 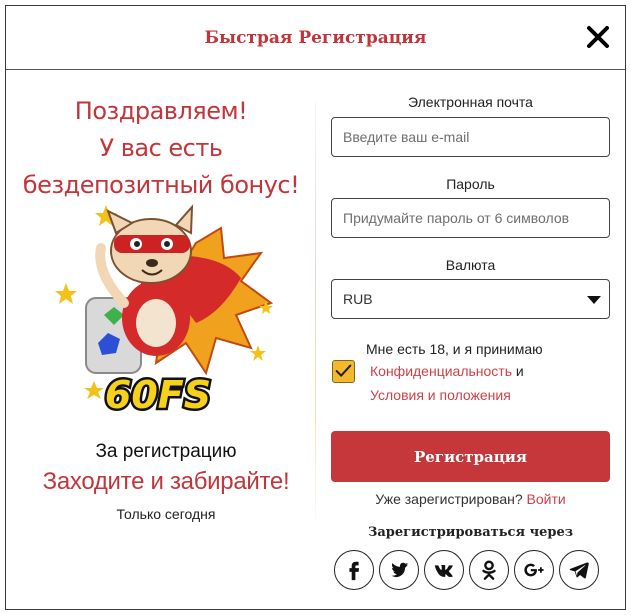 I want to click on password-label: Пароль, so click(x=470, y=184).